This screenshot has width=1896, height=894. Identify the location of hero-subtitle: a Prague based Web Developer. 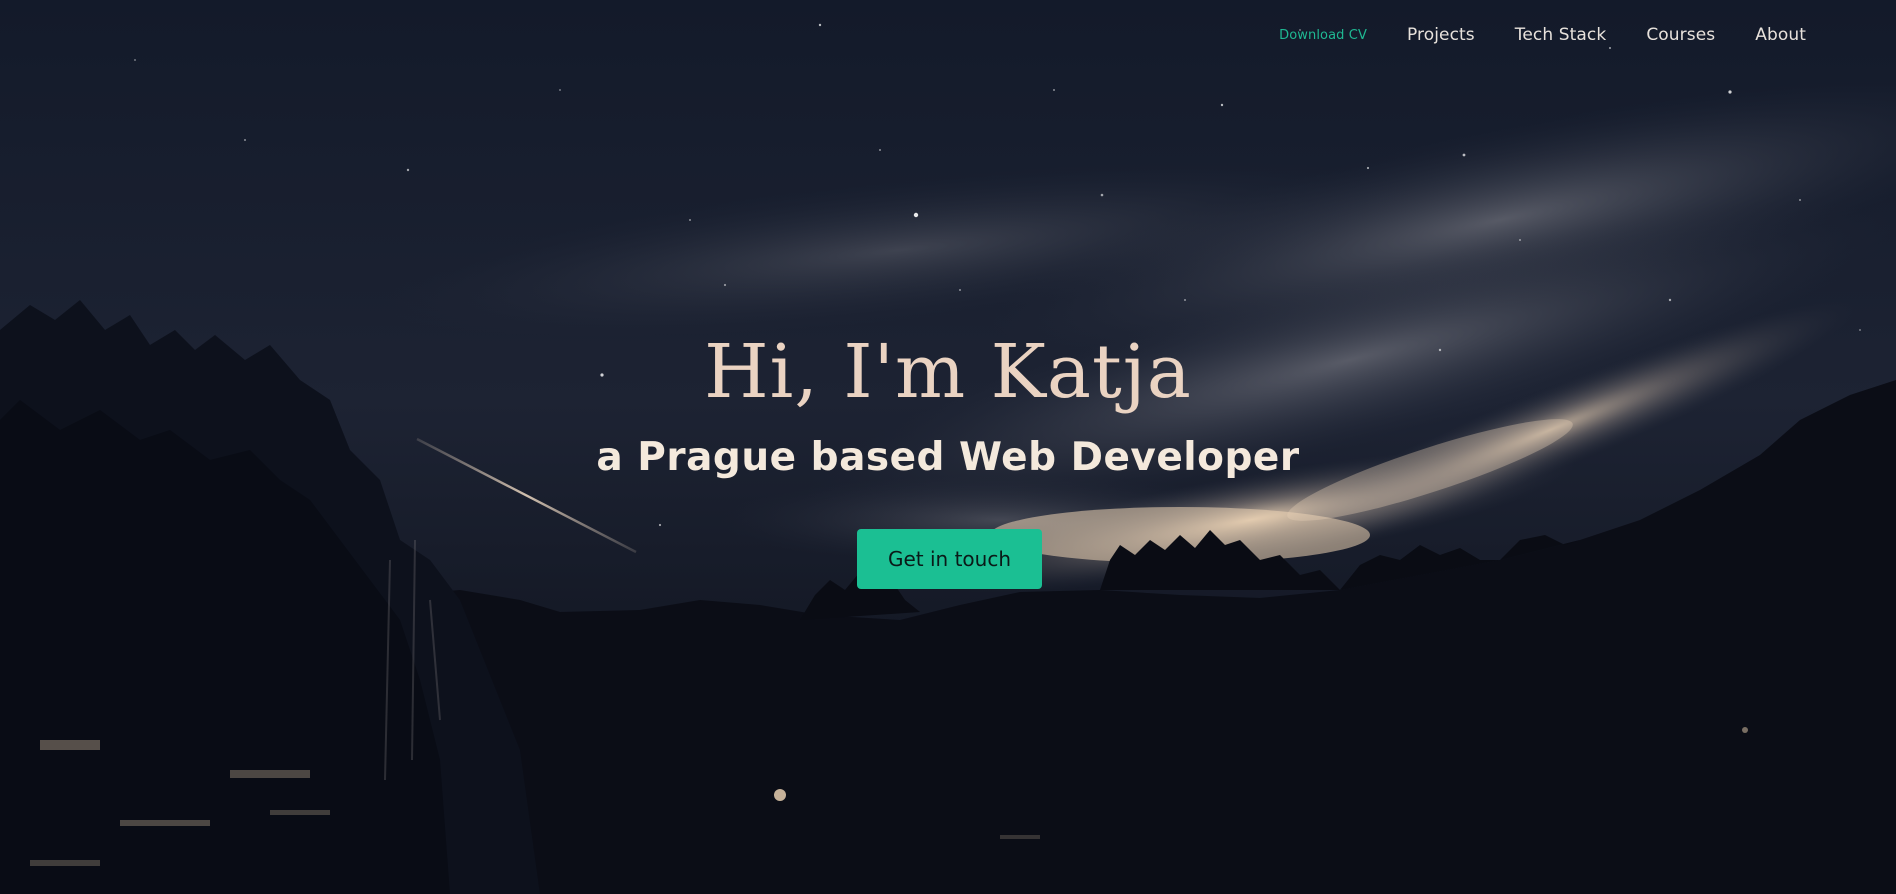
(948, 457).